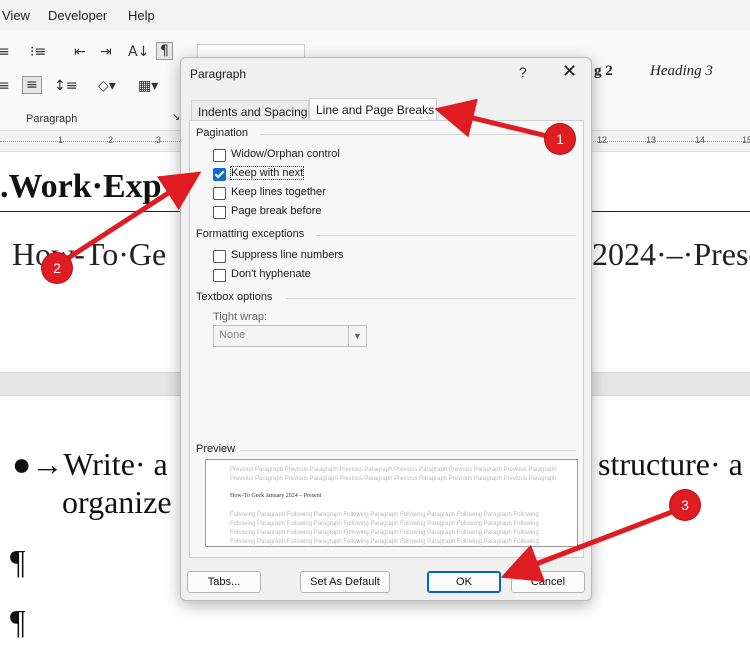 Image resolution: width=750 pixels, height=652 pixels. Describe the element at coordinates (685, 505) in the screenshot. I see `annotation-badge-3: 3` at that location.